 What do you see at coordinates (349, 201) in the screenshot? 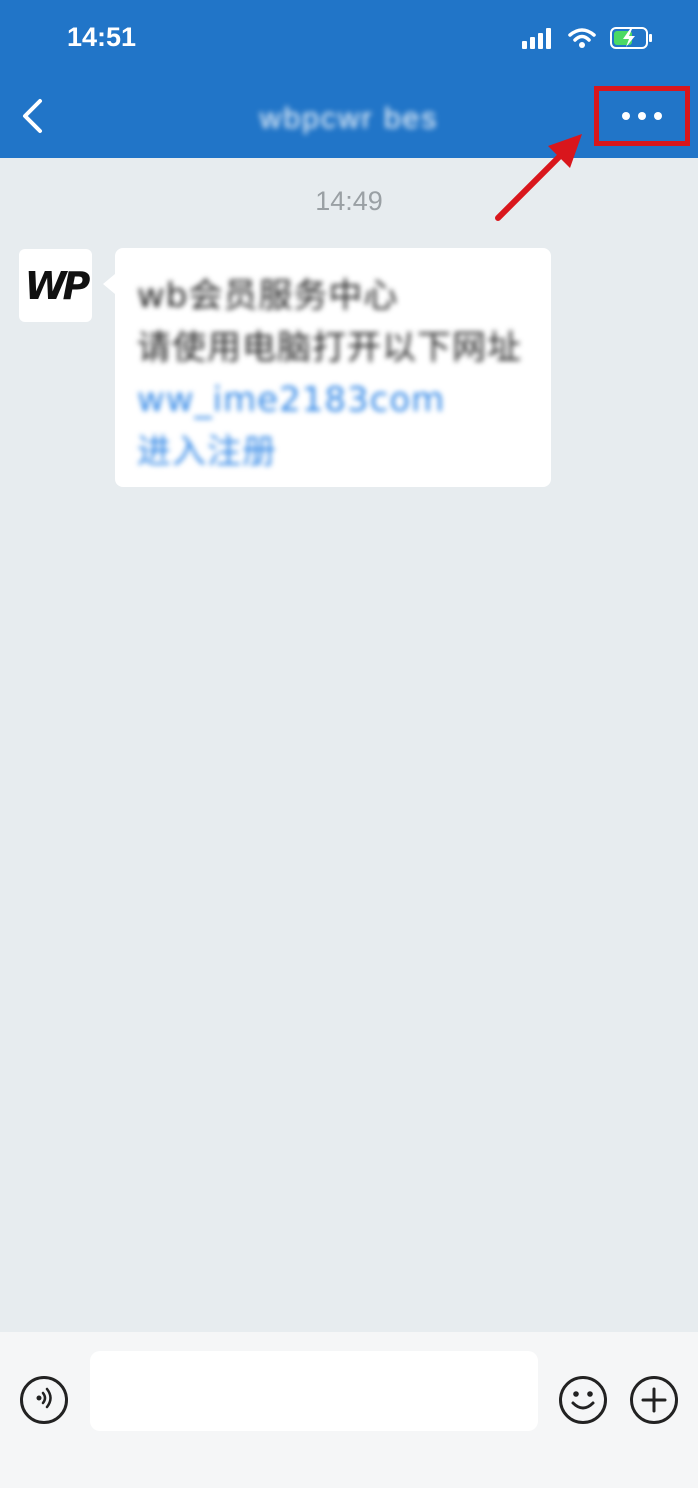
I see `message-timestamp: 14:49` at bounding box center [349, 201].